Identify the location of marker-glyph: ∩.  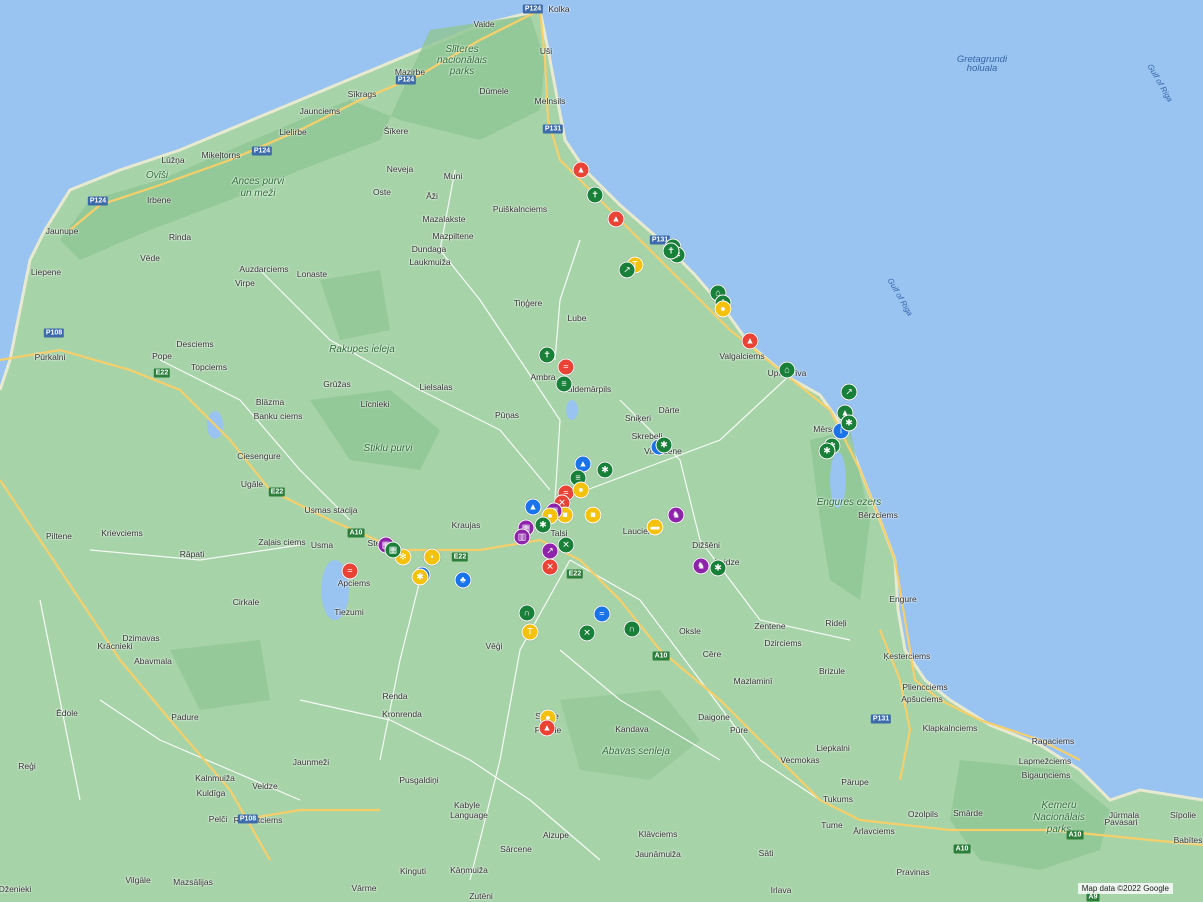
(527, 612).